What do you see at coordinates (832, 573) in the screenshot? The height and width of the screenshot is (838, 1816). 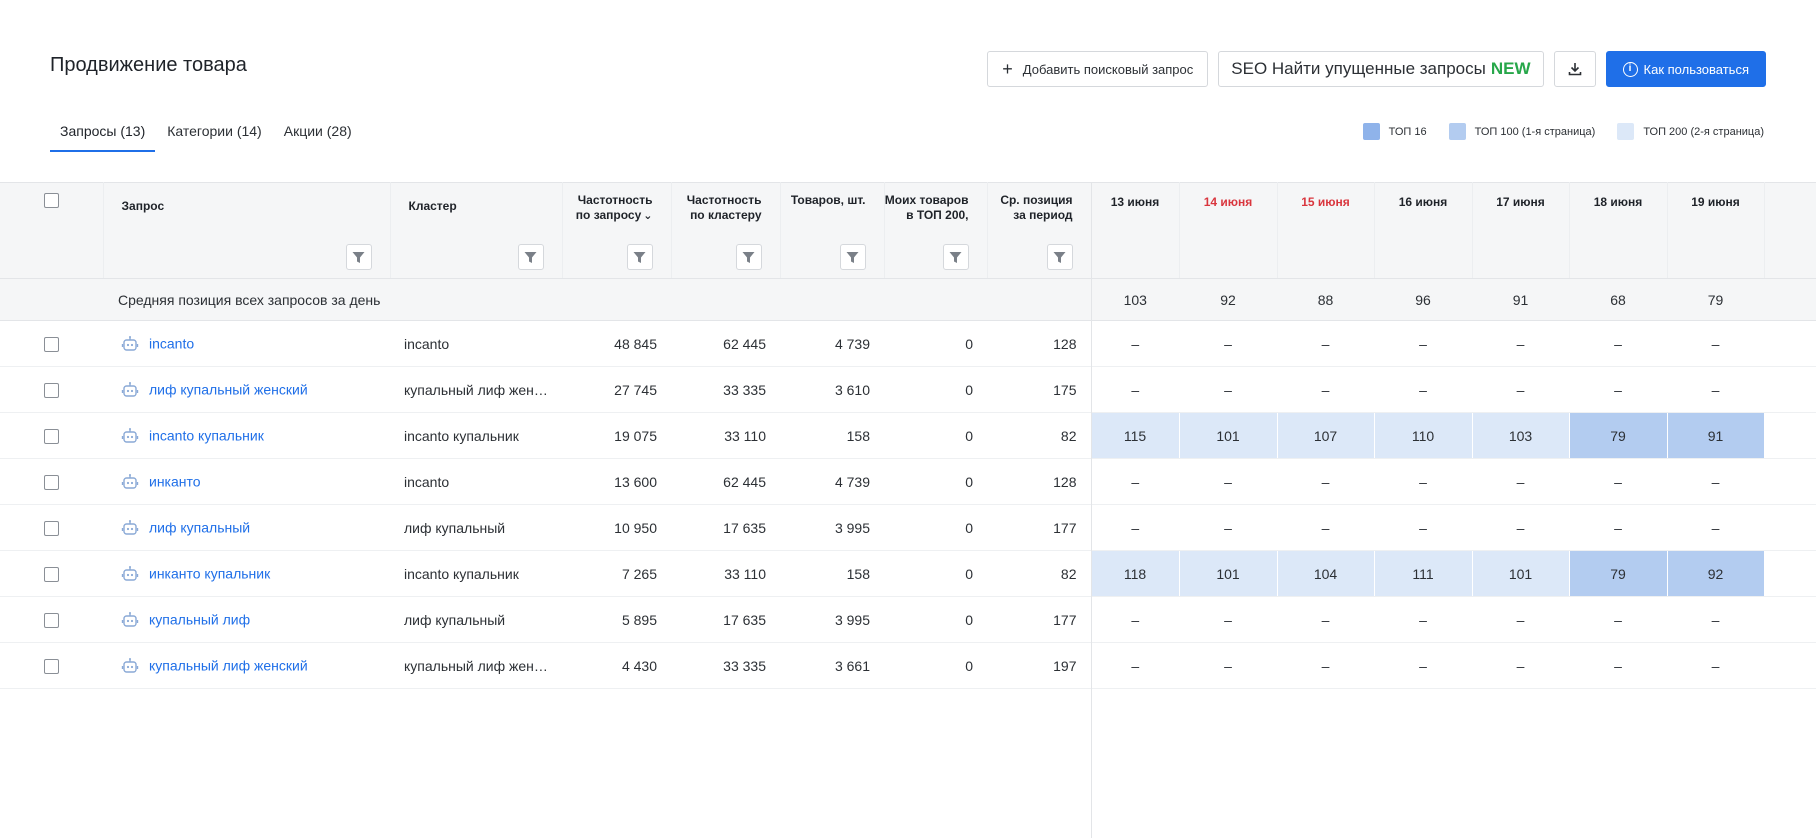 I see `goods-cell: 158` at bounding box center [832, 573].